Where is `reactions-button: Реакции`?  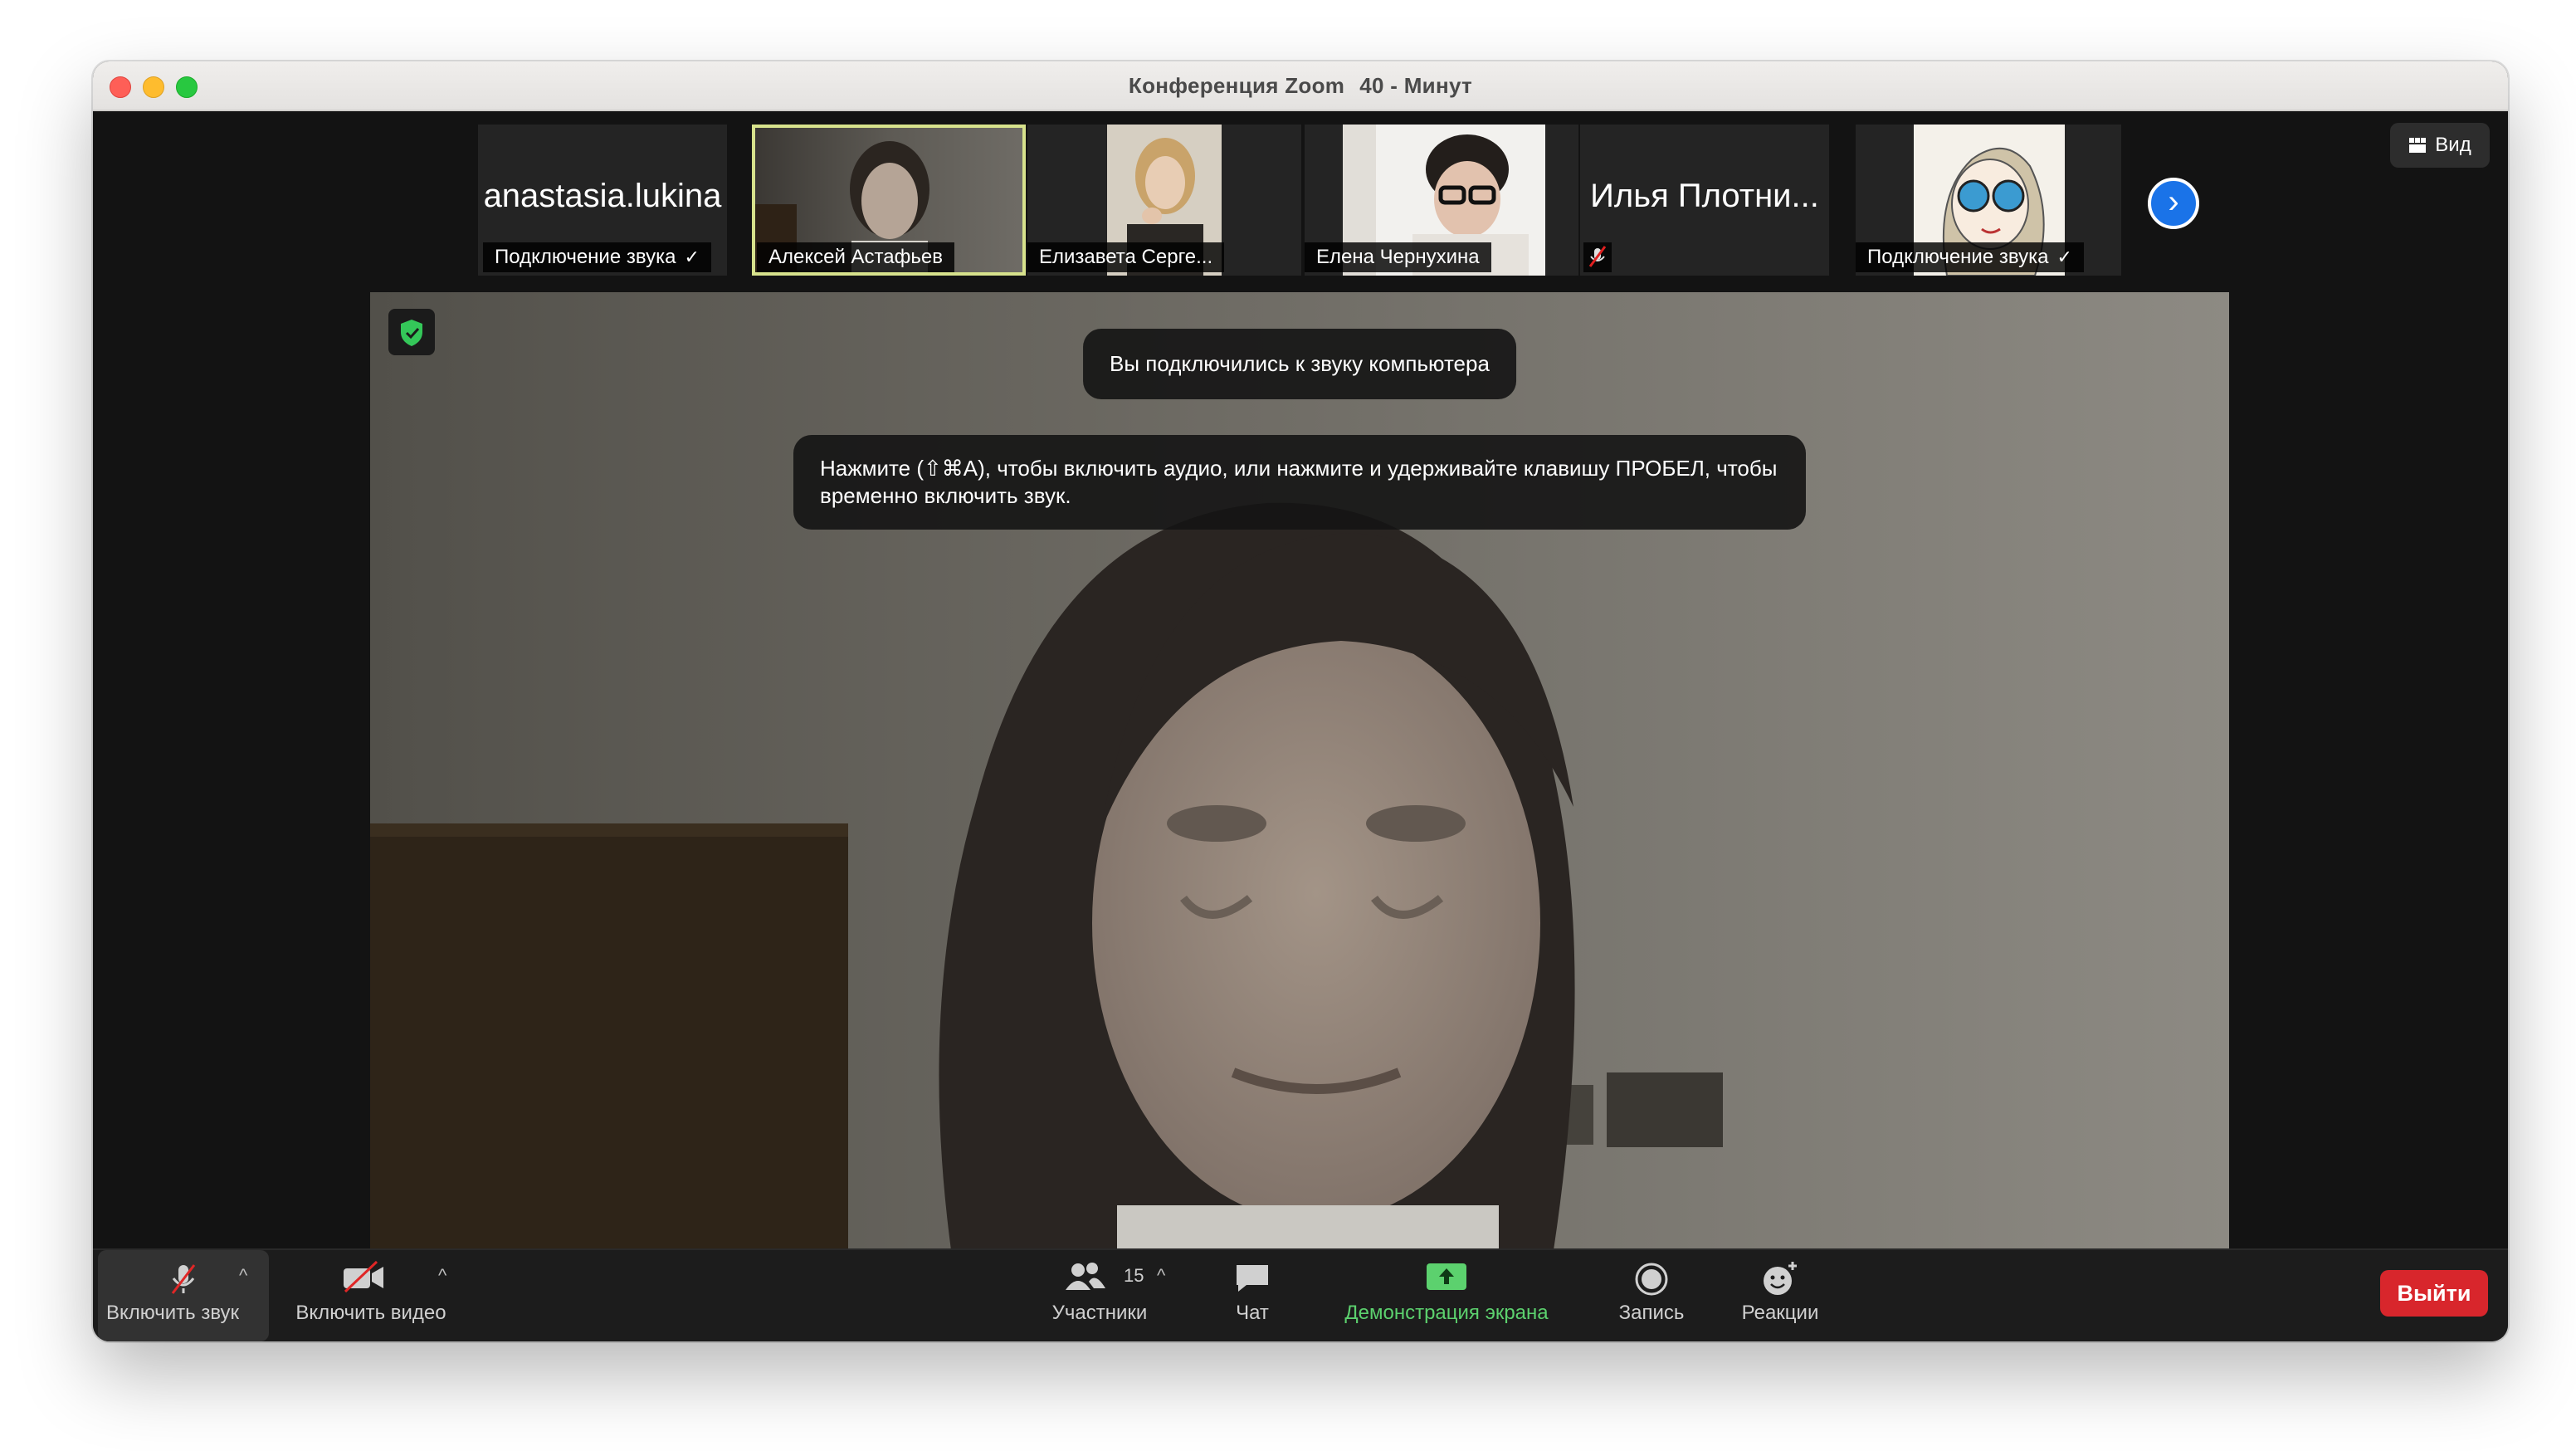 reactions-button: Реакции is located at coordinates (1780, 1295).